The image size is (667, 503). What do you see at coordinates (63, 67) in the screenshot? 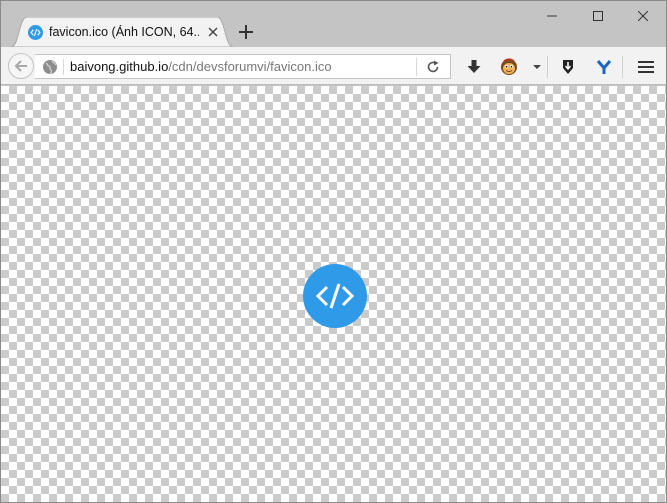
I see `url-divider` at bounding box center [63, 67].